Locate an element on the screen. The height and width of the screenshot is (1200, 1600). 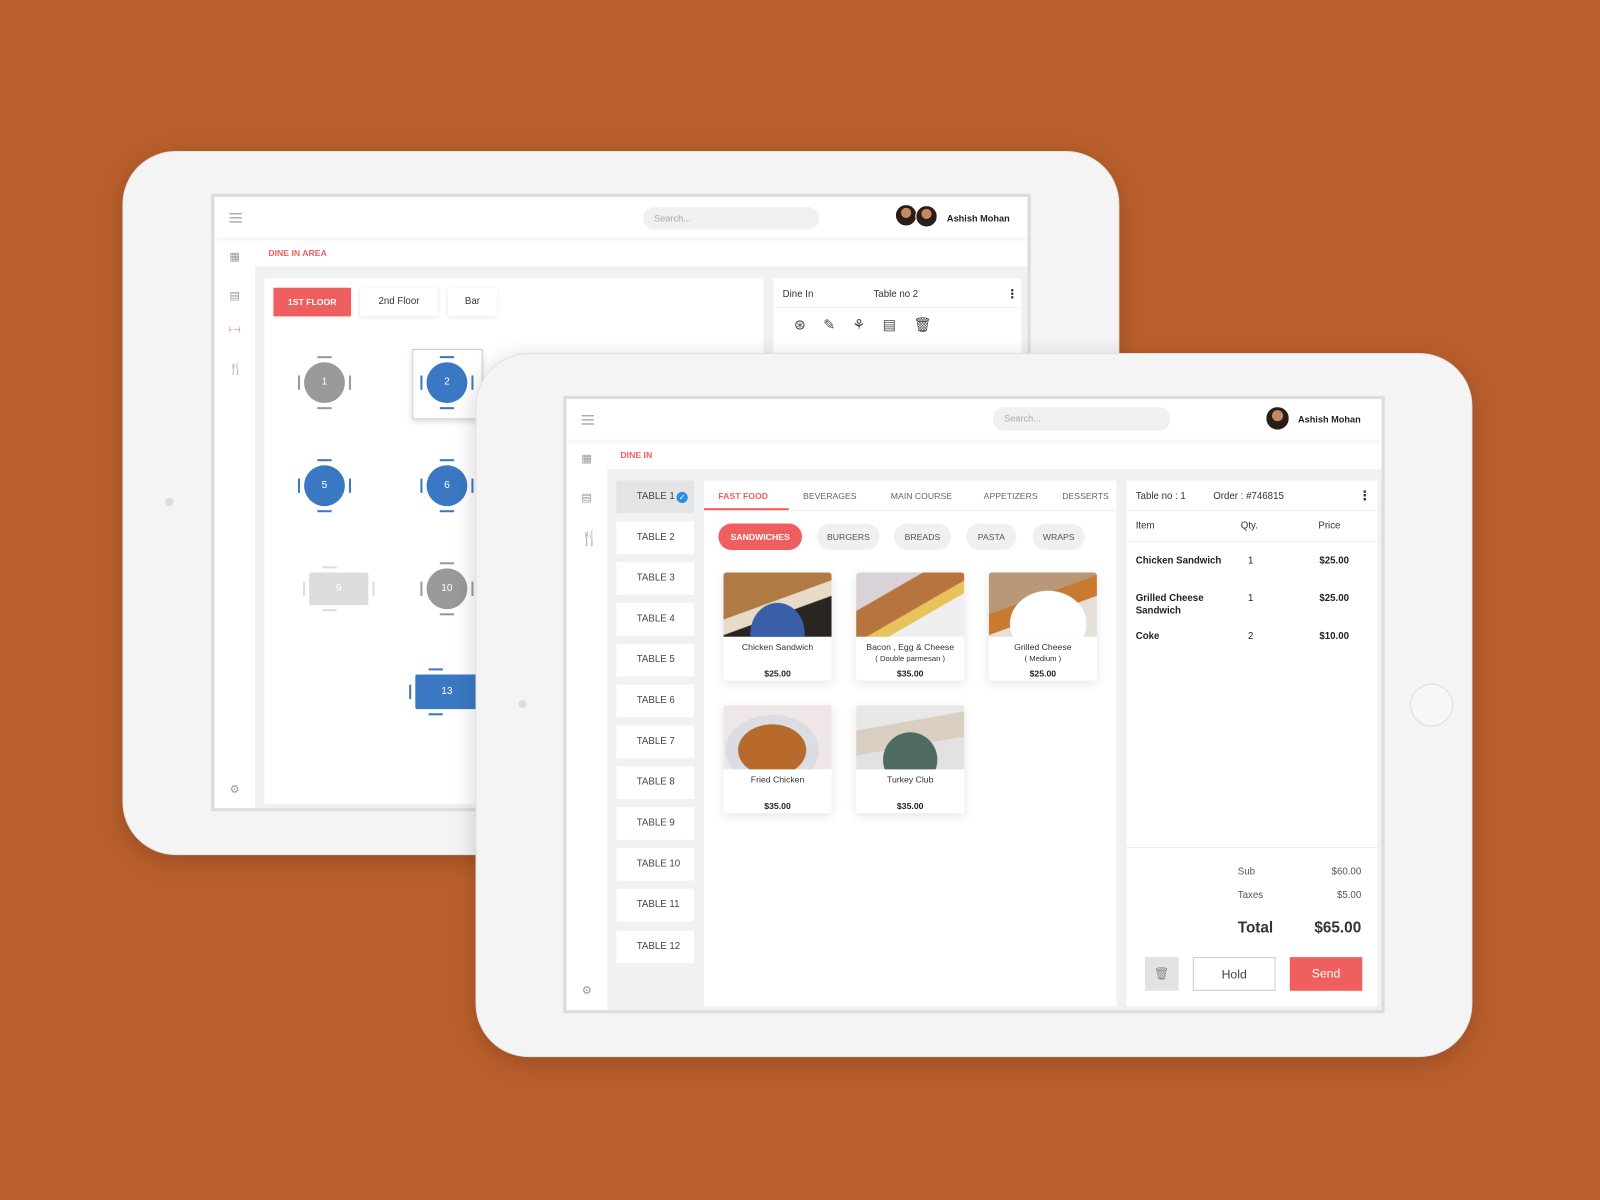
table-13: 13 is located at coordinates (447, 692).